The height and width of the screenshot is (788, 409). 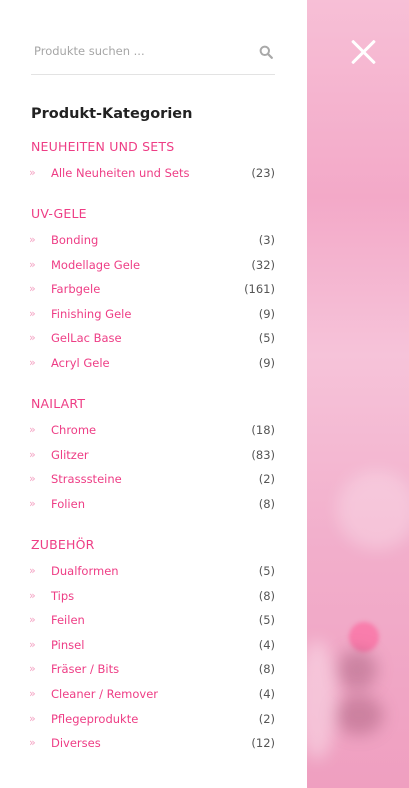 I want to click on category-item-label: Chrome, so click(x=73, y=430).